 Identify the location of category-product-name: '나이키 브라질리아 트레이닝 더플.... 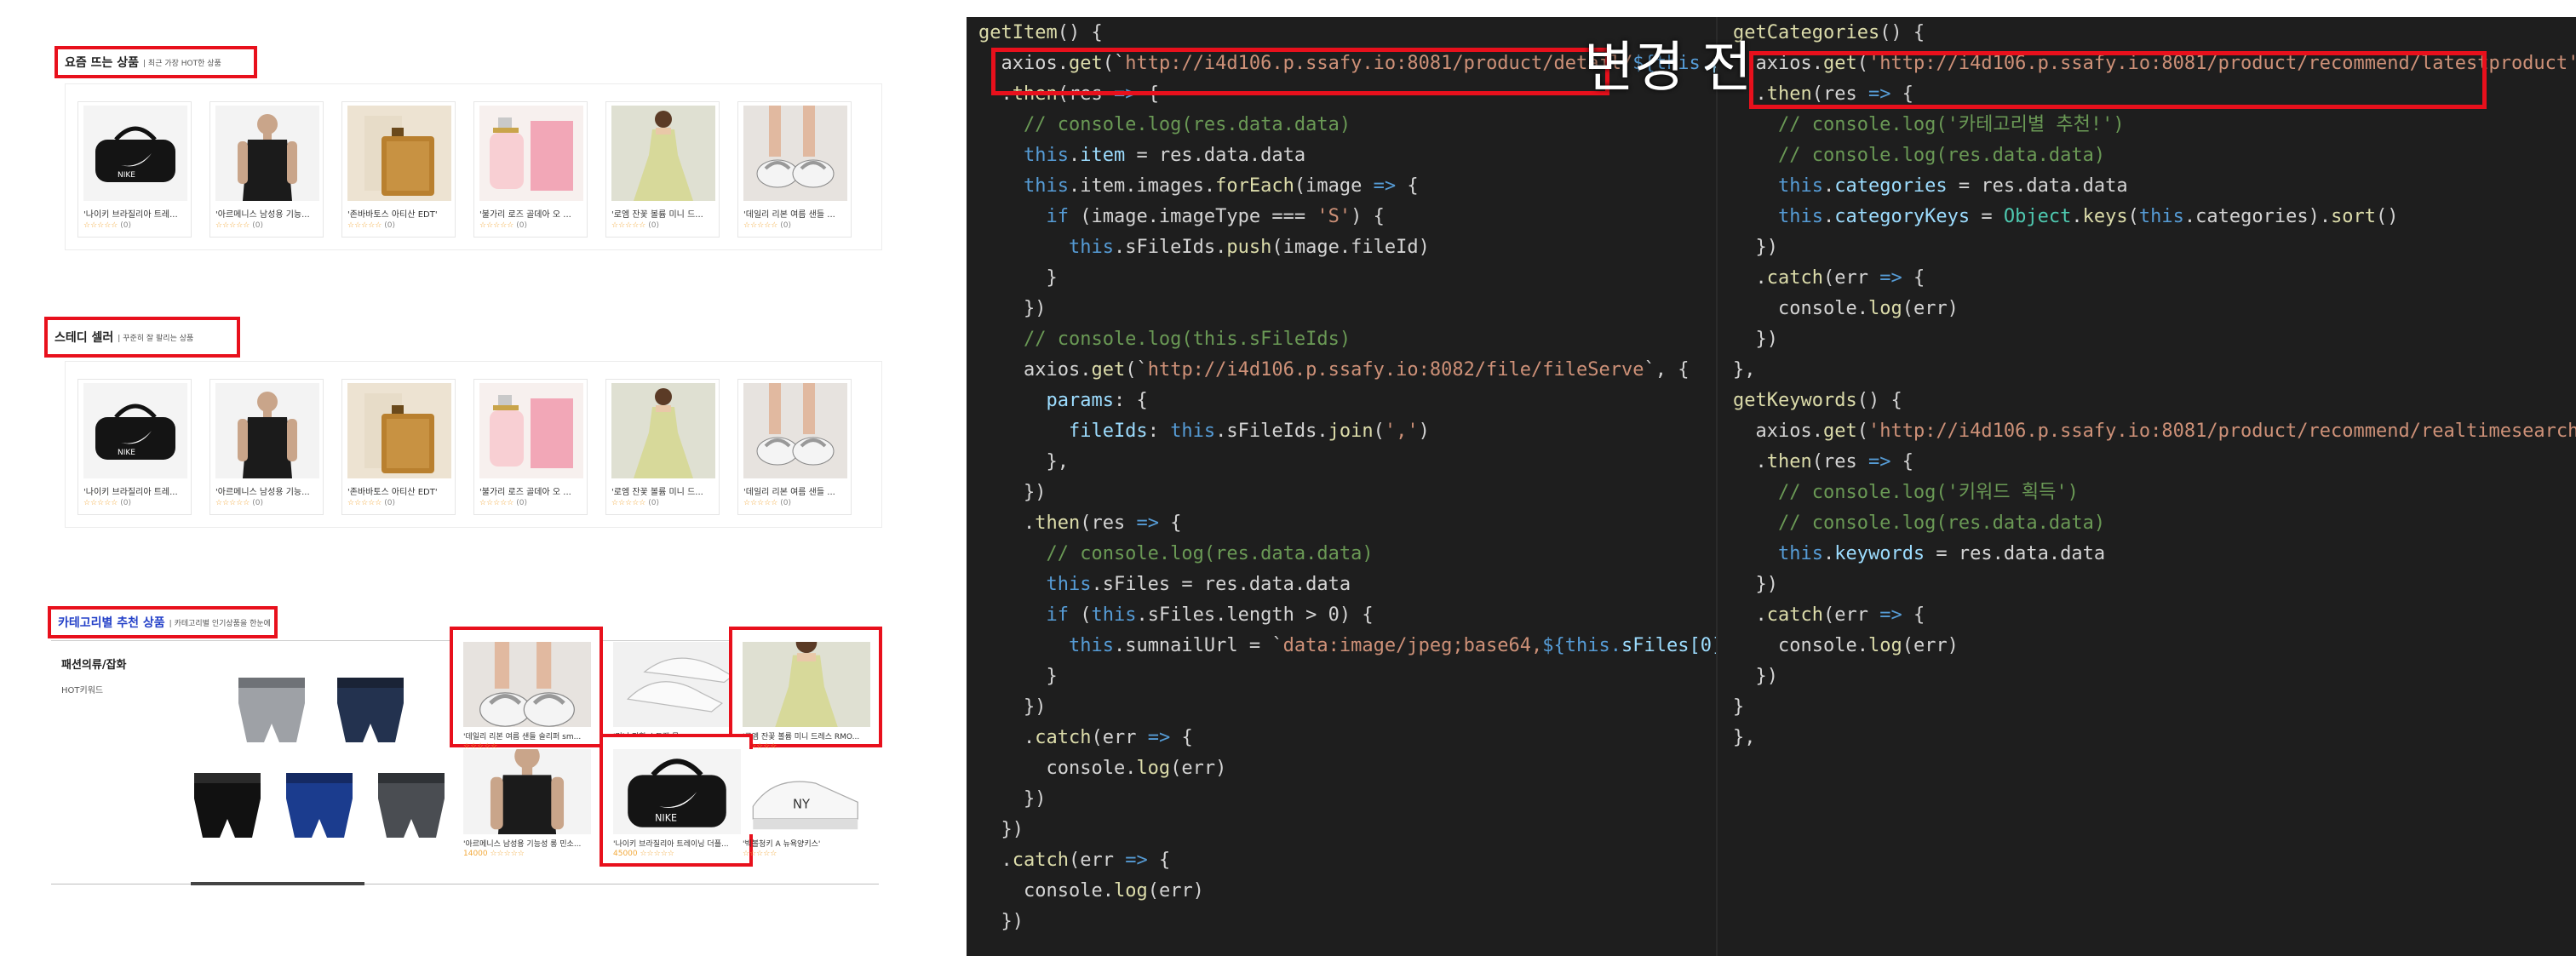
(671, 843).